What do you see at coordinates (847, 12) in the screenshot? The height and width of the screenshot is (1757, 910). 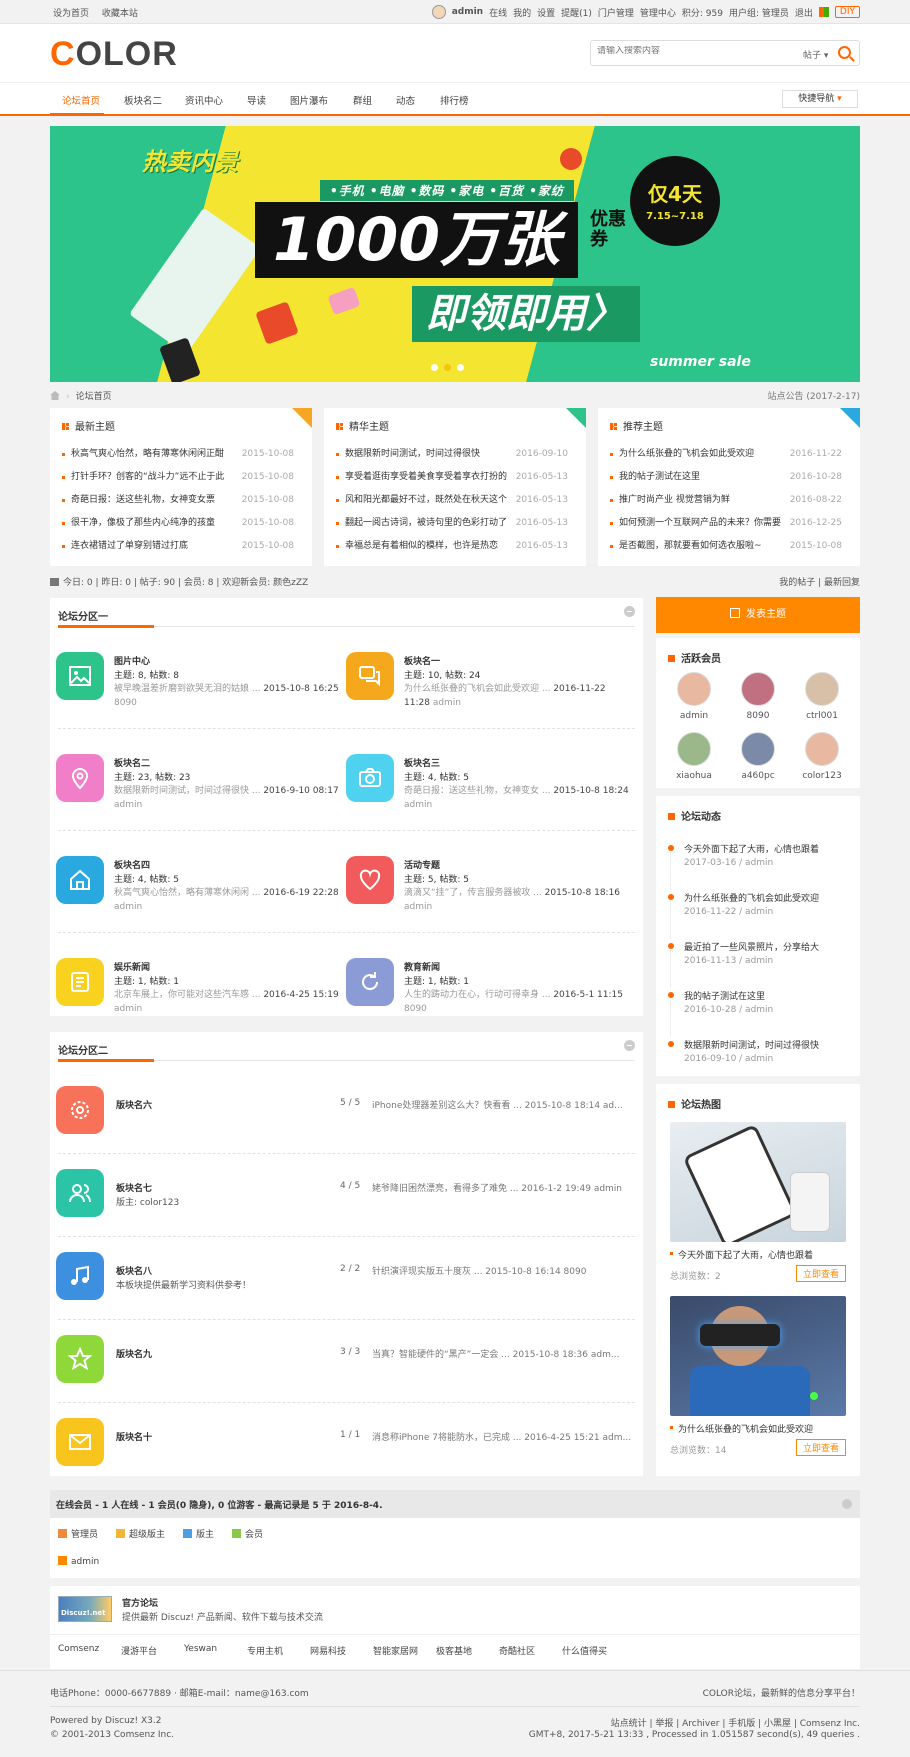 I see `diy-button: DIY` at bounding box center [847, 12].